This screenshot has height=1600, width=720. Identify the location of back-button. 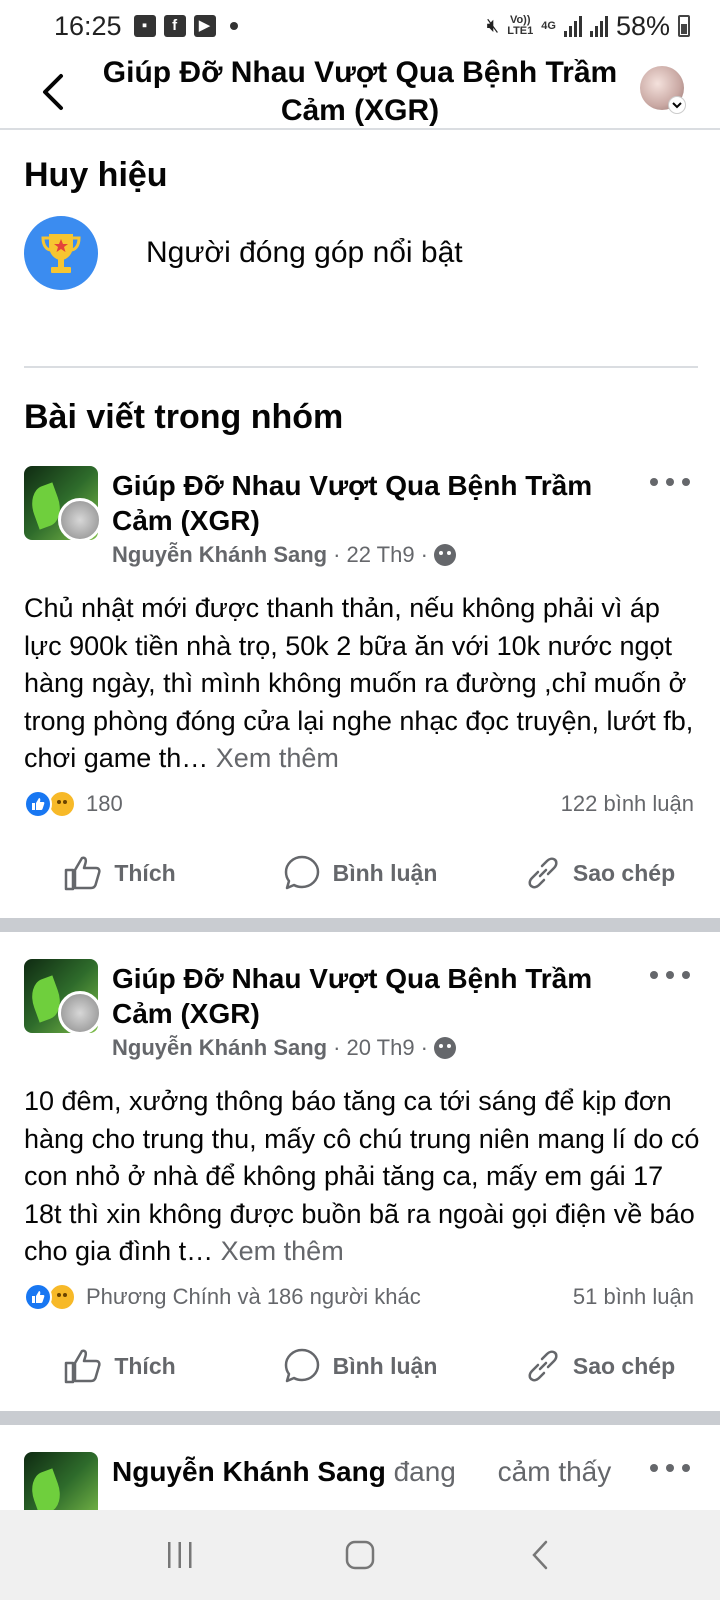
(52, 92).